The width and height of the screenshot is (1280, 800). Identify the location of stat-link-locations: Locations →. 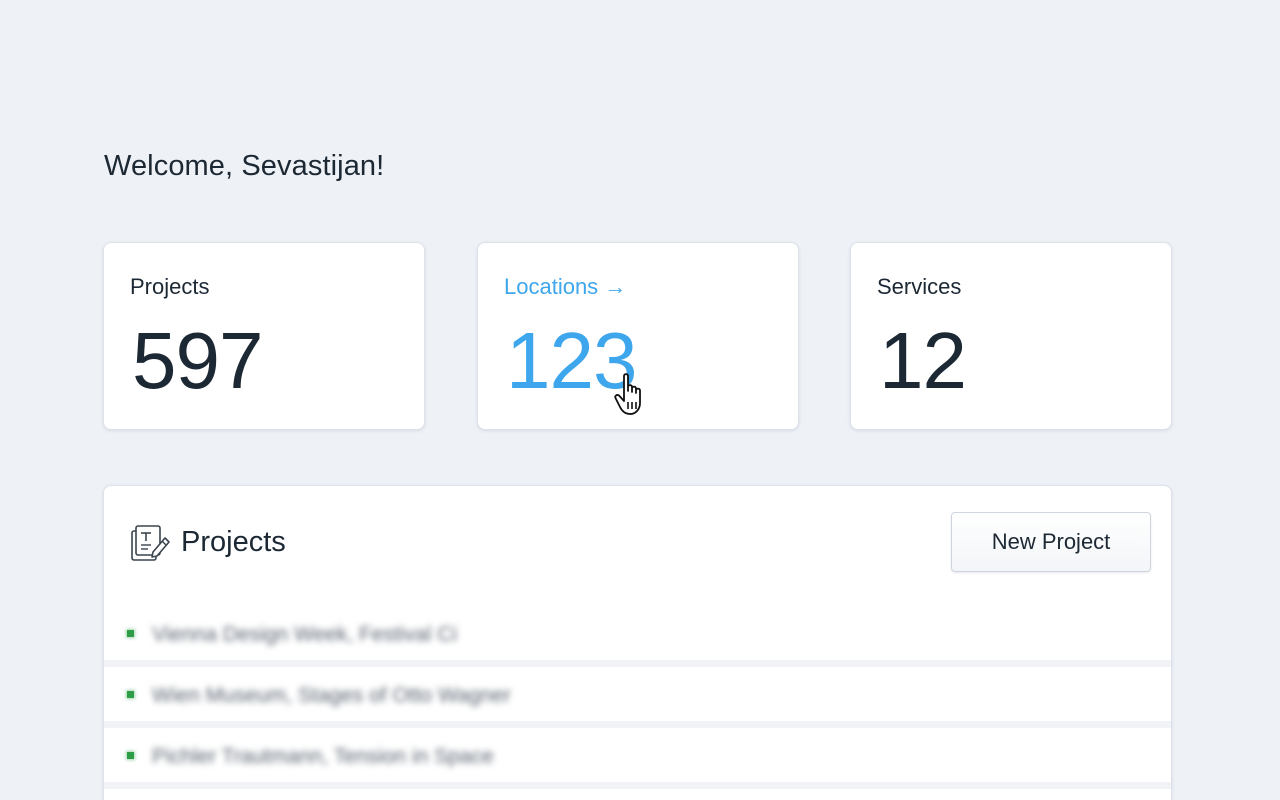
(565, 287).